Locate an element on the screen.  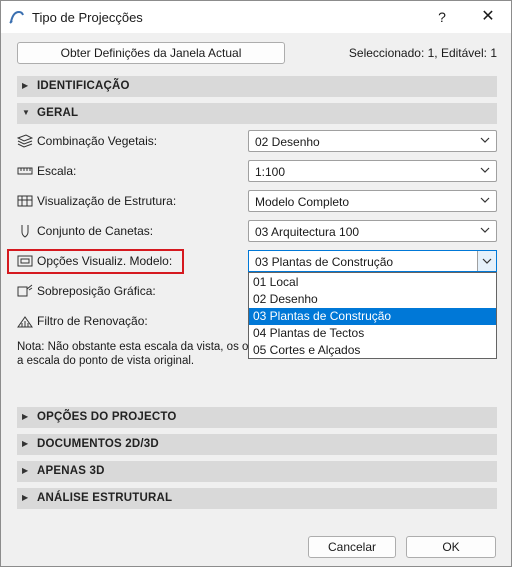
renovation-filter-label: Filtro de Renovação: is located at coordinates (92, 321).